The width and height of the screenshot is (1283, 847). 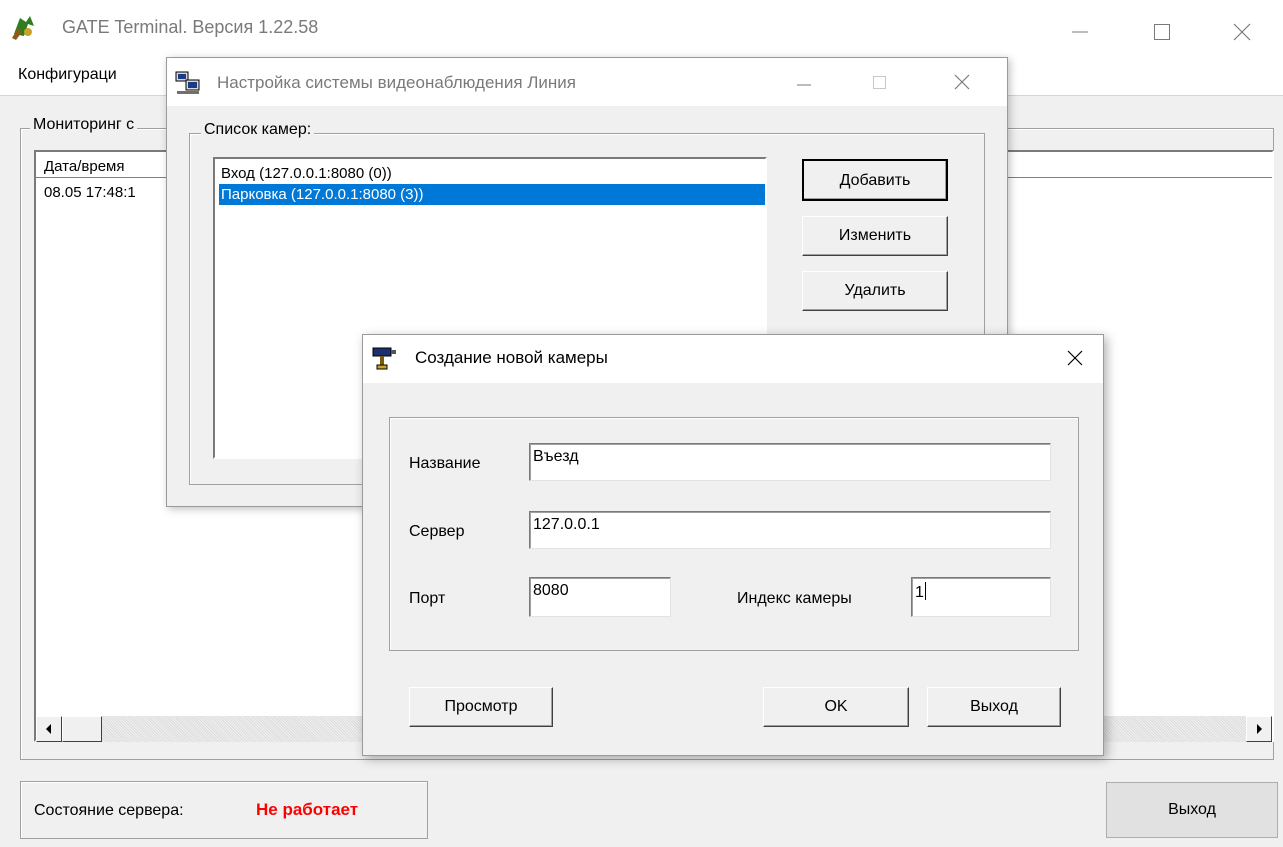 I want to click on scroll-right-button, so click(x=1259, y=729).